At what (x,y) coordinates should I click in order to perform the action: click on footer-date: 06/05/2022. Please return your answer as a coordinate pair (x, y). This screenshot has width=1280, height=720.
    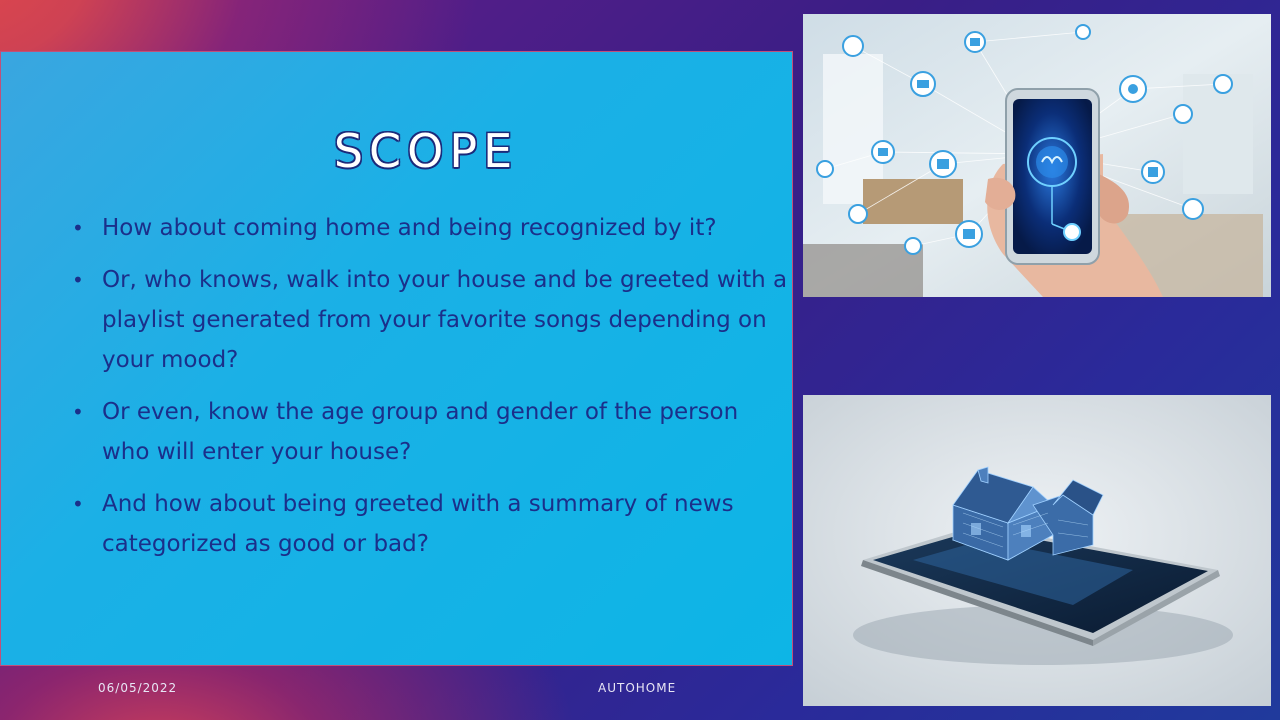
    Looking at the image, I should click on (138, 688).